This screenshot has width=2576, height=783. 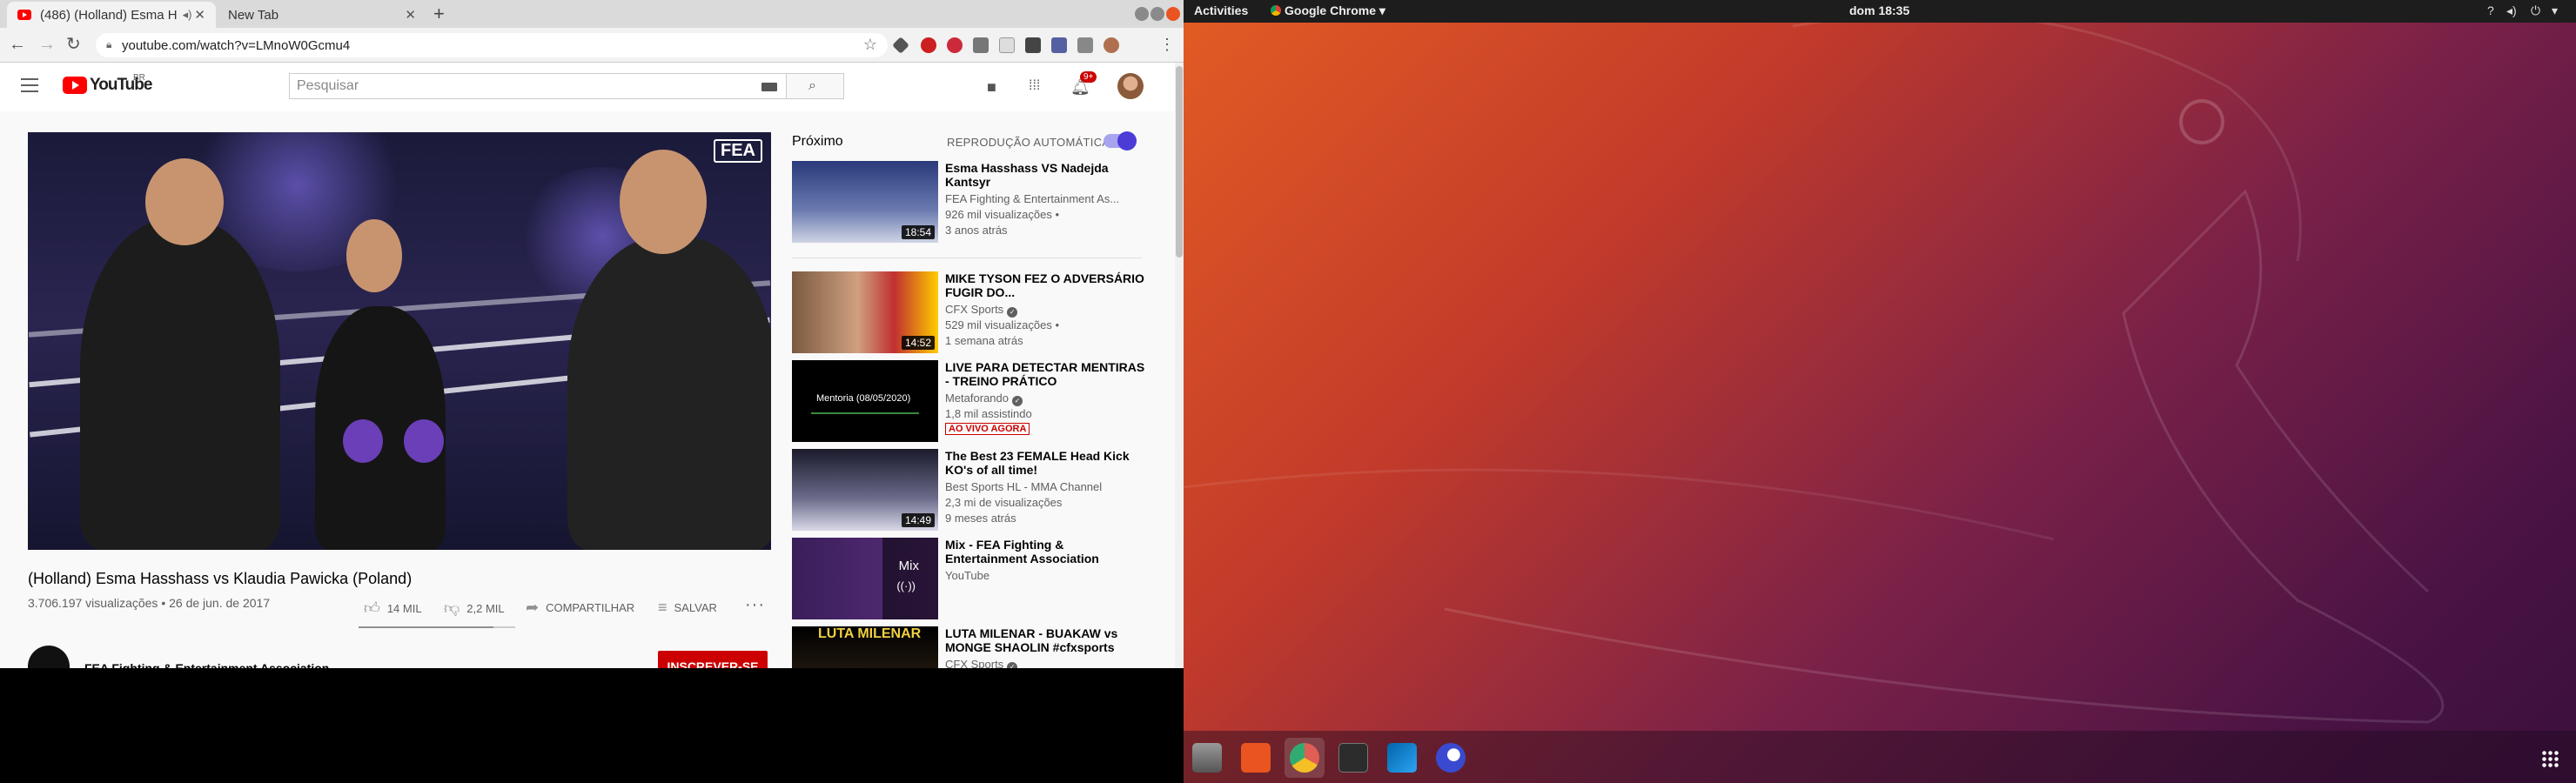 What do you see at coordinates (1179, 162) in the screenshot?
I see `scrollbar-thumb` at bounding box center [1179, 162].